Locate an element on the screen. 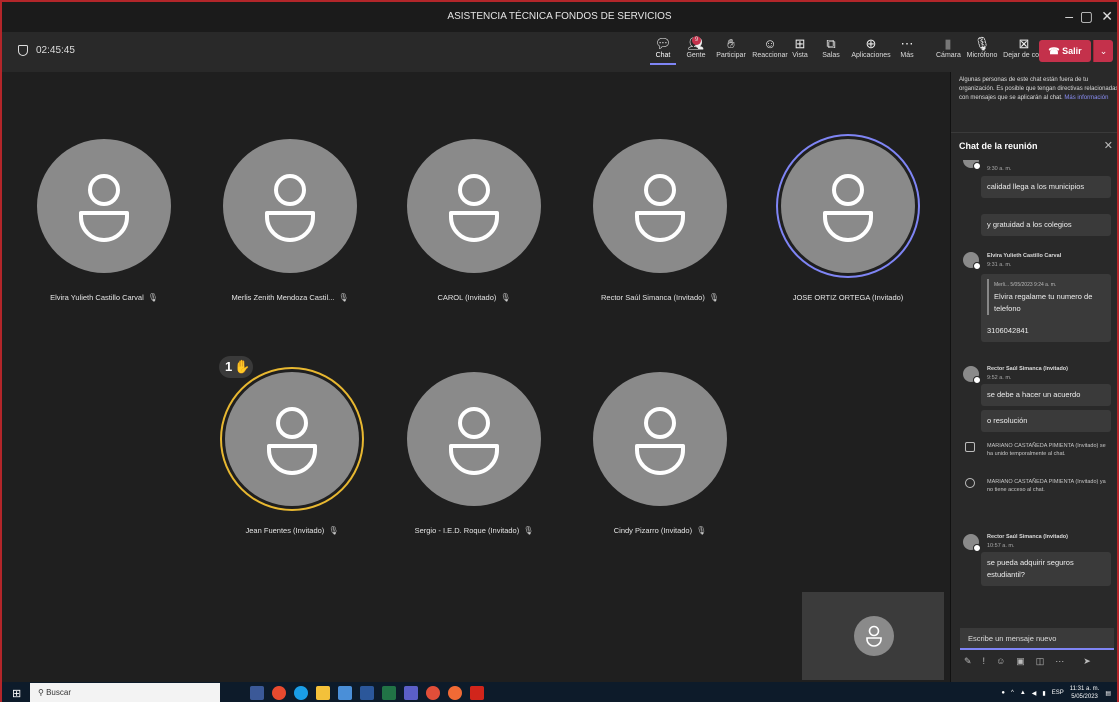 This screenshot has height=702, width=1119. network-icon: ▲ is located at coordinates (1023, 693).